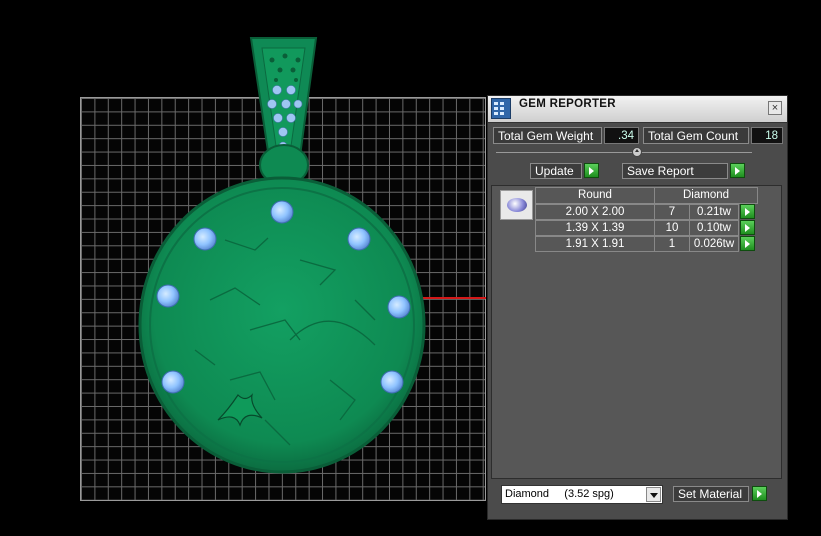 This screenshot has width=821, height=536. Describe the element at coordinates (672, 244) in the screenshot. I see `gem-count: 1` at that location.